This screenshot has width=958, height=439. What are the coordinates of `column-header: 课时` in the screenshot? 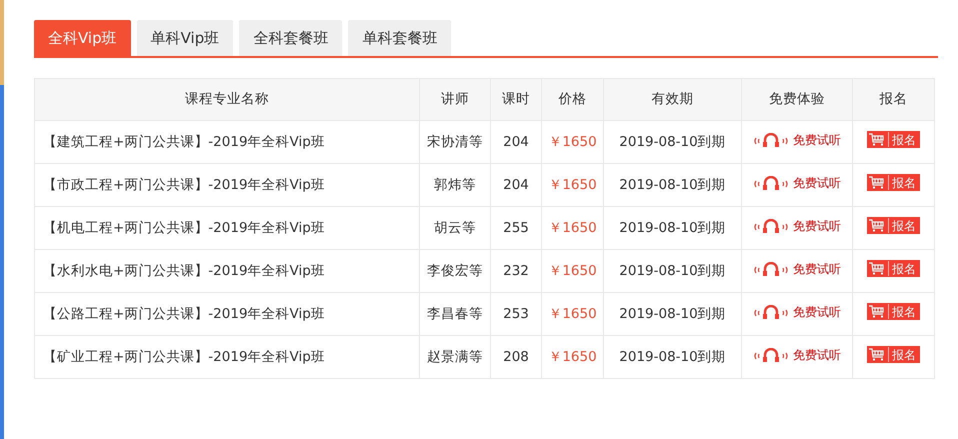 It's located at (516, 99).